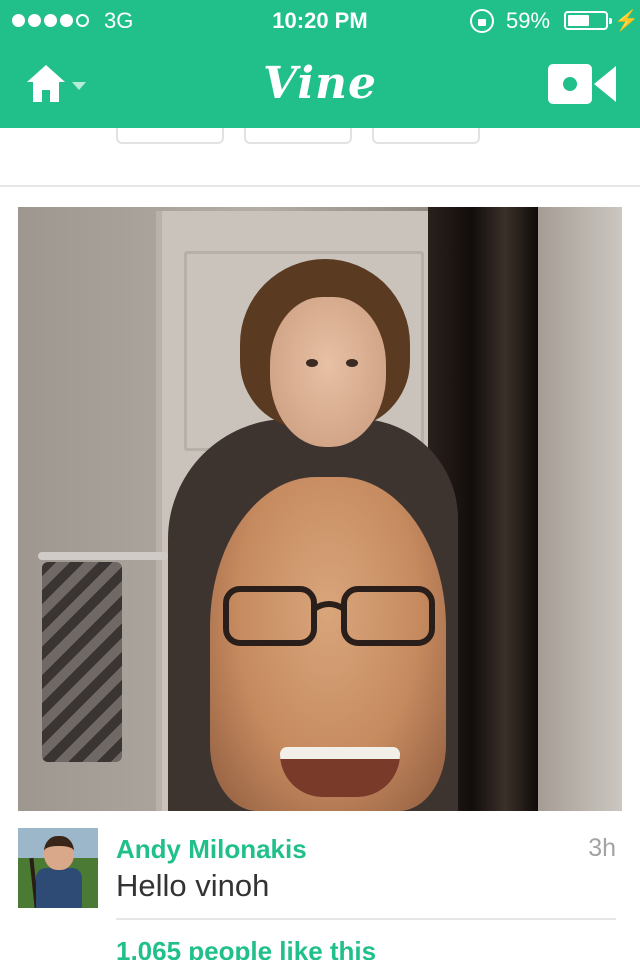 Image resolution: width=640 pixels, height=960 pixels. Describe the element at coordinates (602, 848) in the screenshot. I see `post-timestamp: 3h` at that location.